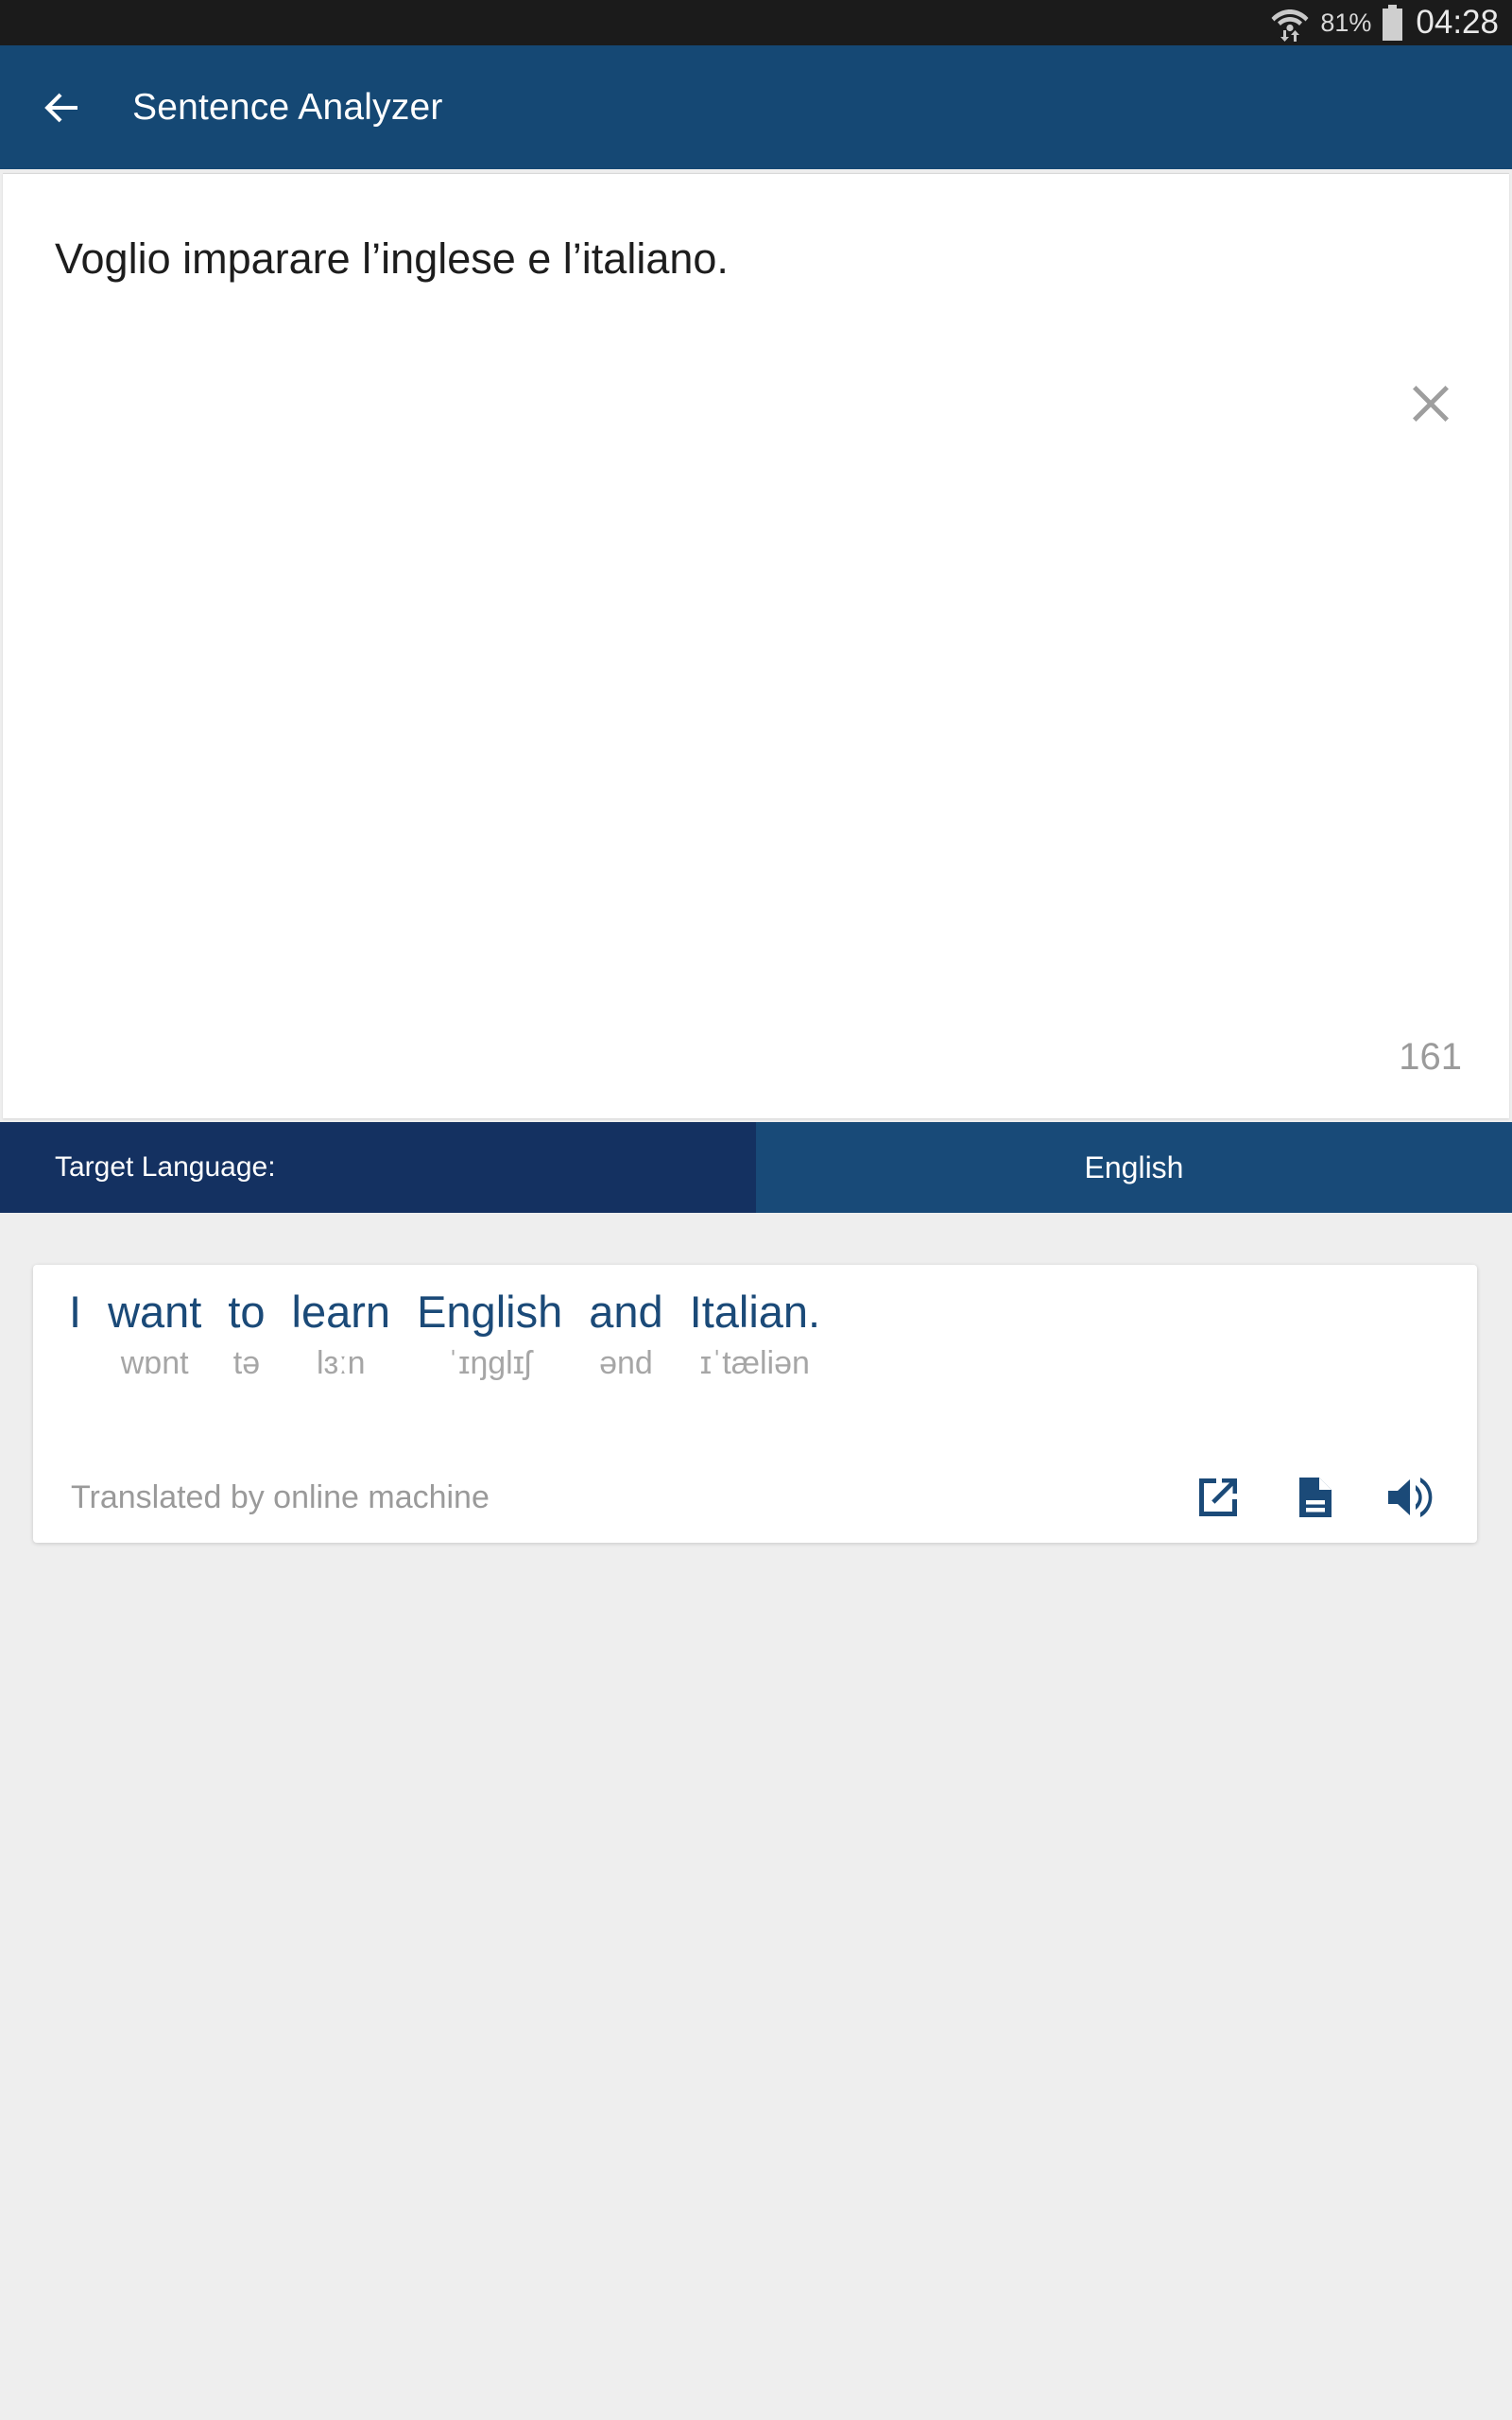 The height and width of the screenshot is (2420, 1512). What do you see at coordinates (755, 1312) in the screenshot?
I see `translated-word-text: Italian.` at bounding box center [755, 1312].